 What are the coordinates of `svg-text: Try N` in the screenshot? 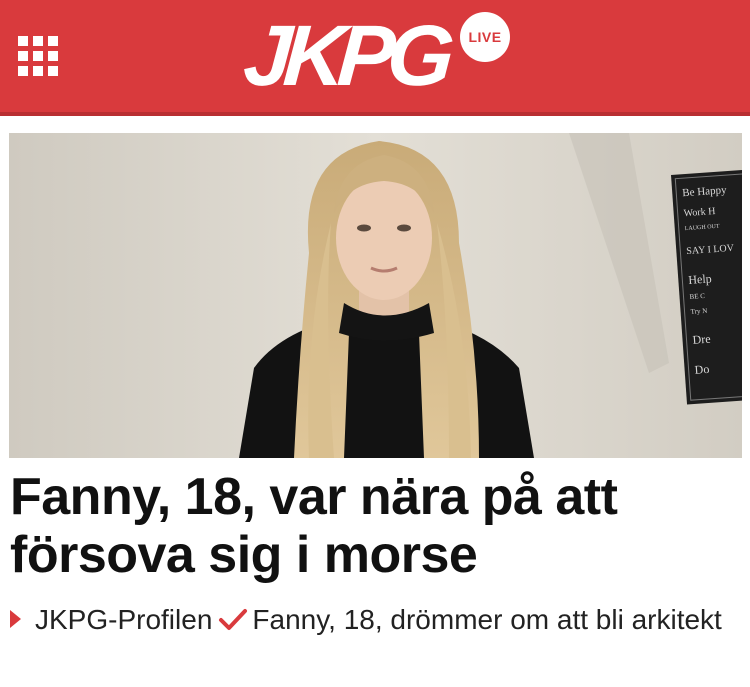 It's located at (698, 311).